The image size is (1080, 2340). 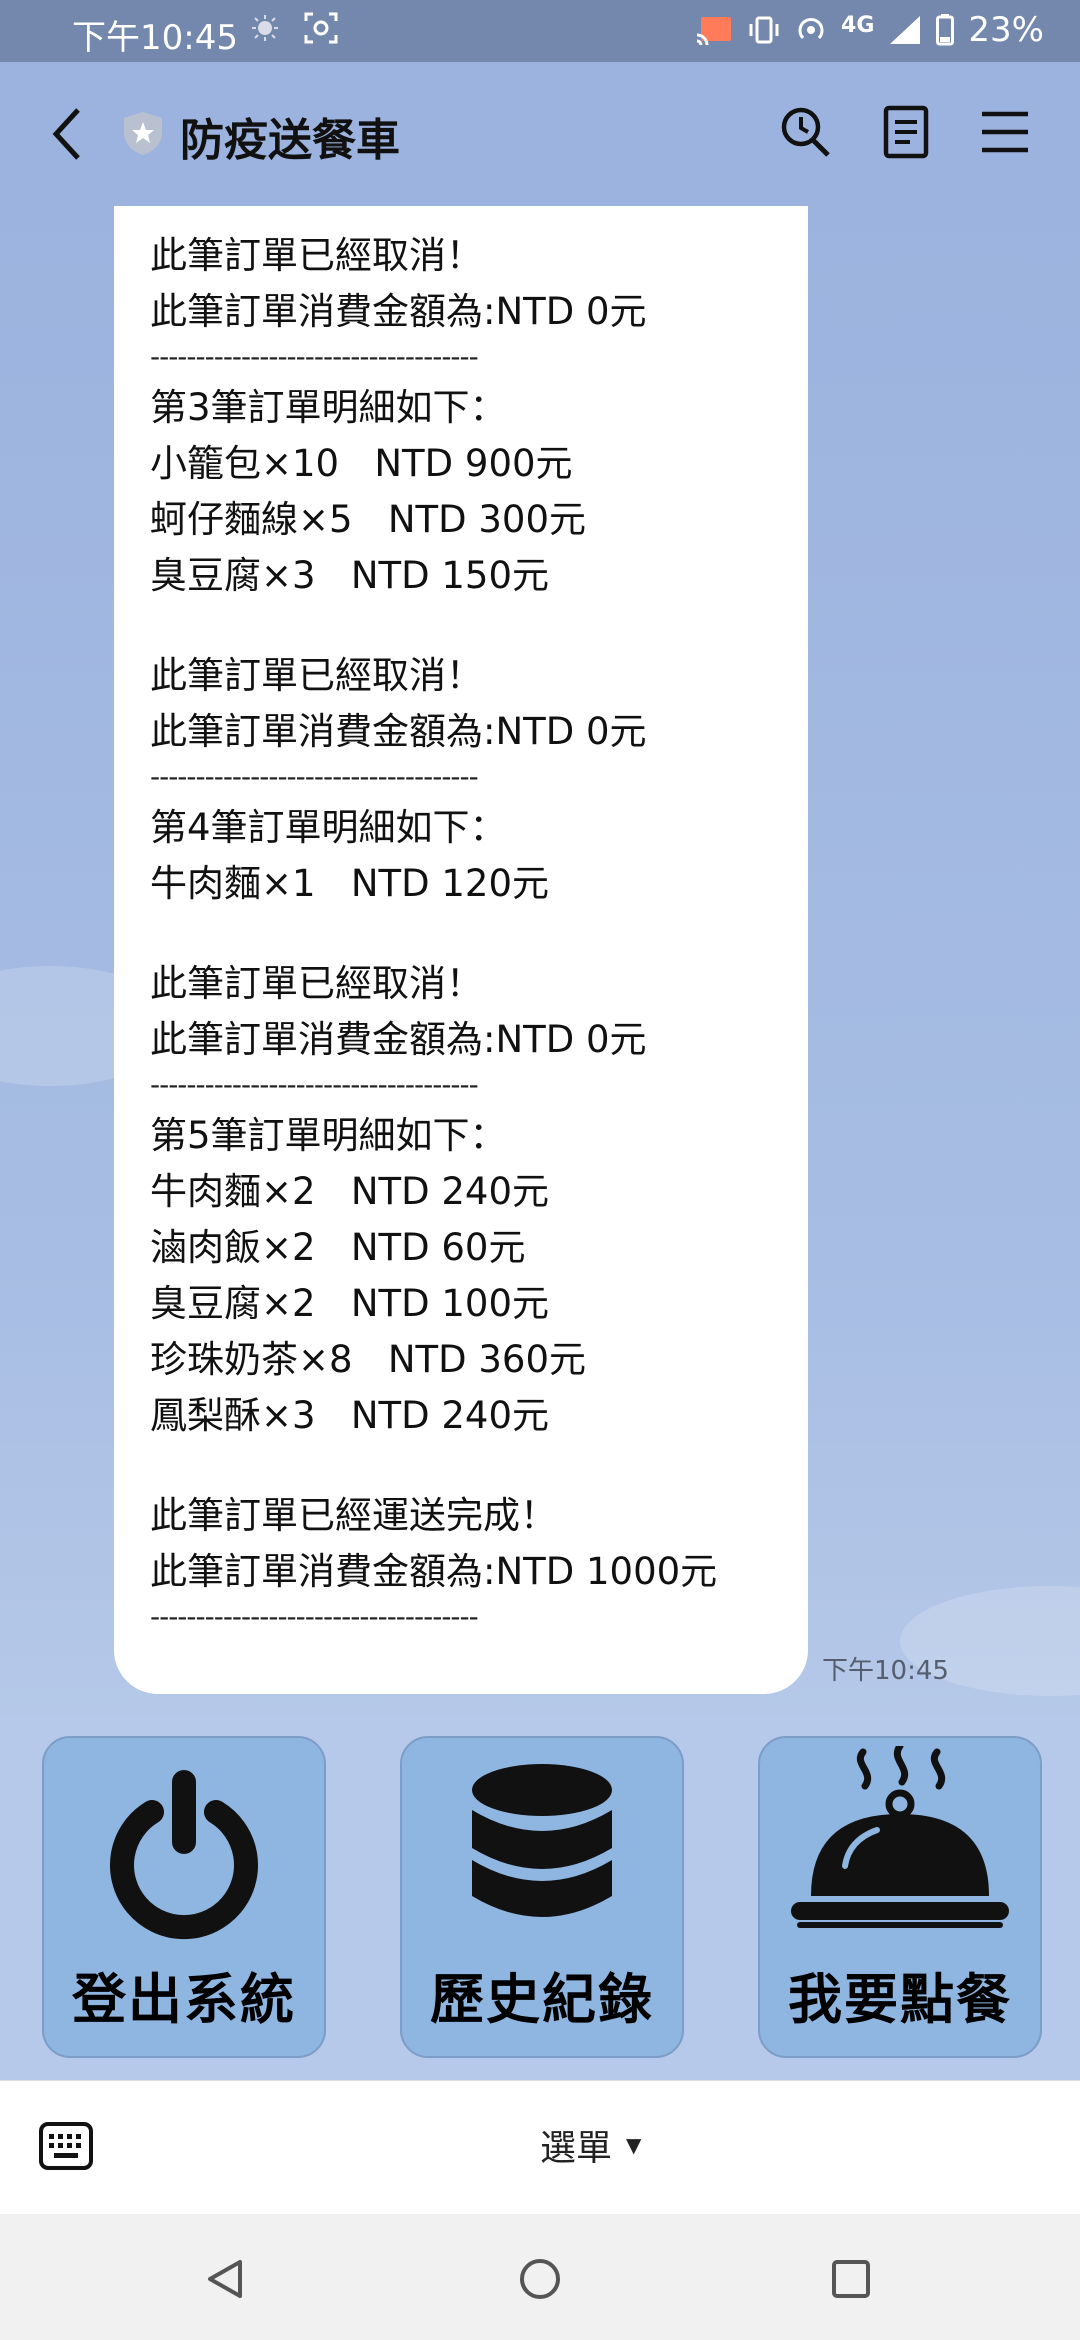 What do you see at coordinates (905, 30) in the screenshot?
I see `signal-icon` at bounding box center [905, 30].